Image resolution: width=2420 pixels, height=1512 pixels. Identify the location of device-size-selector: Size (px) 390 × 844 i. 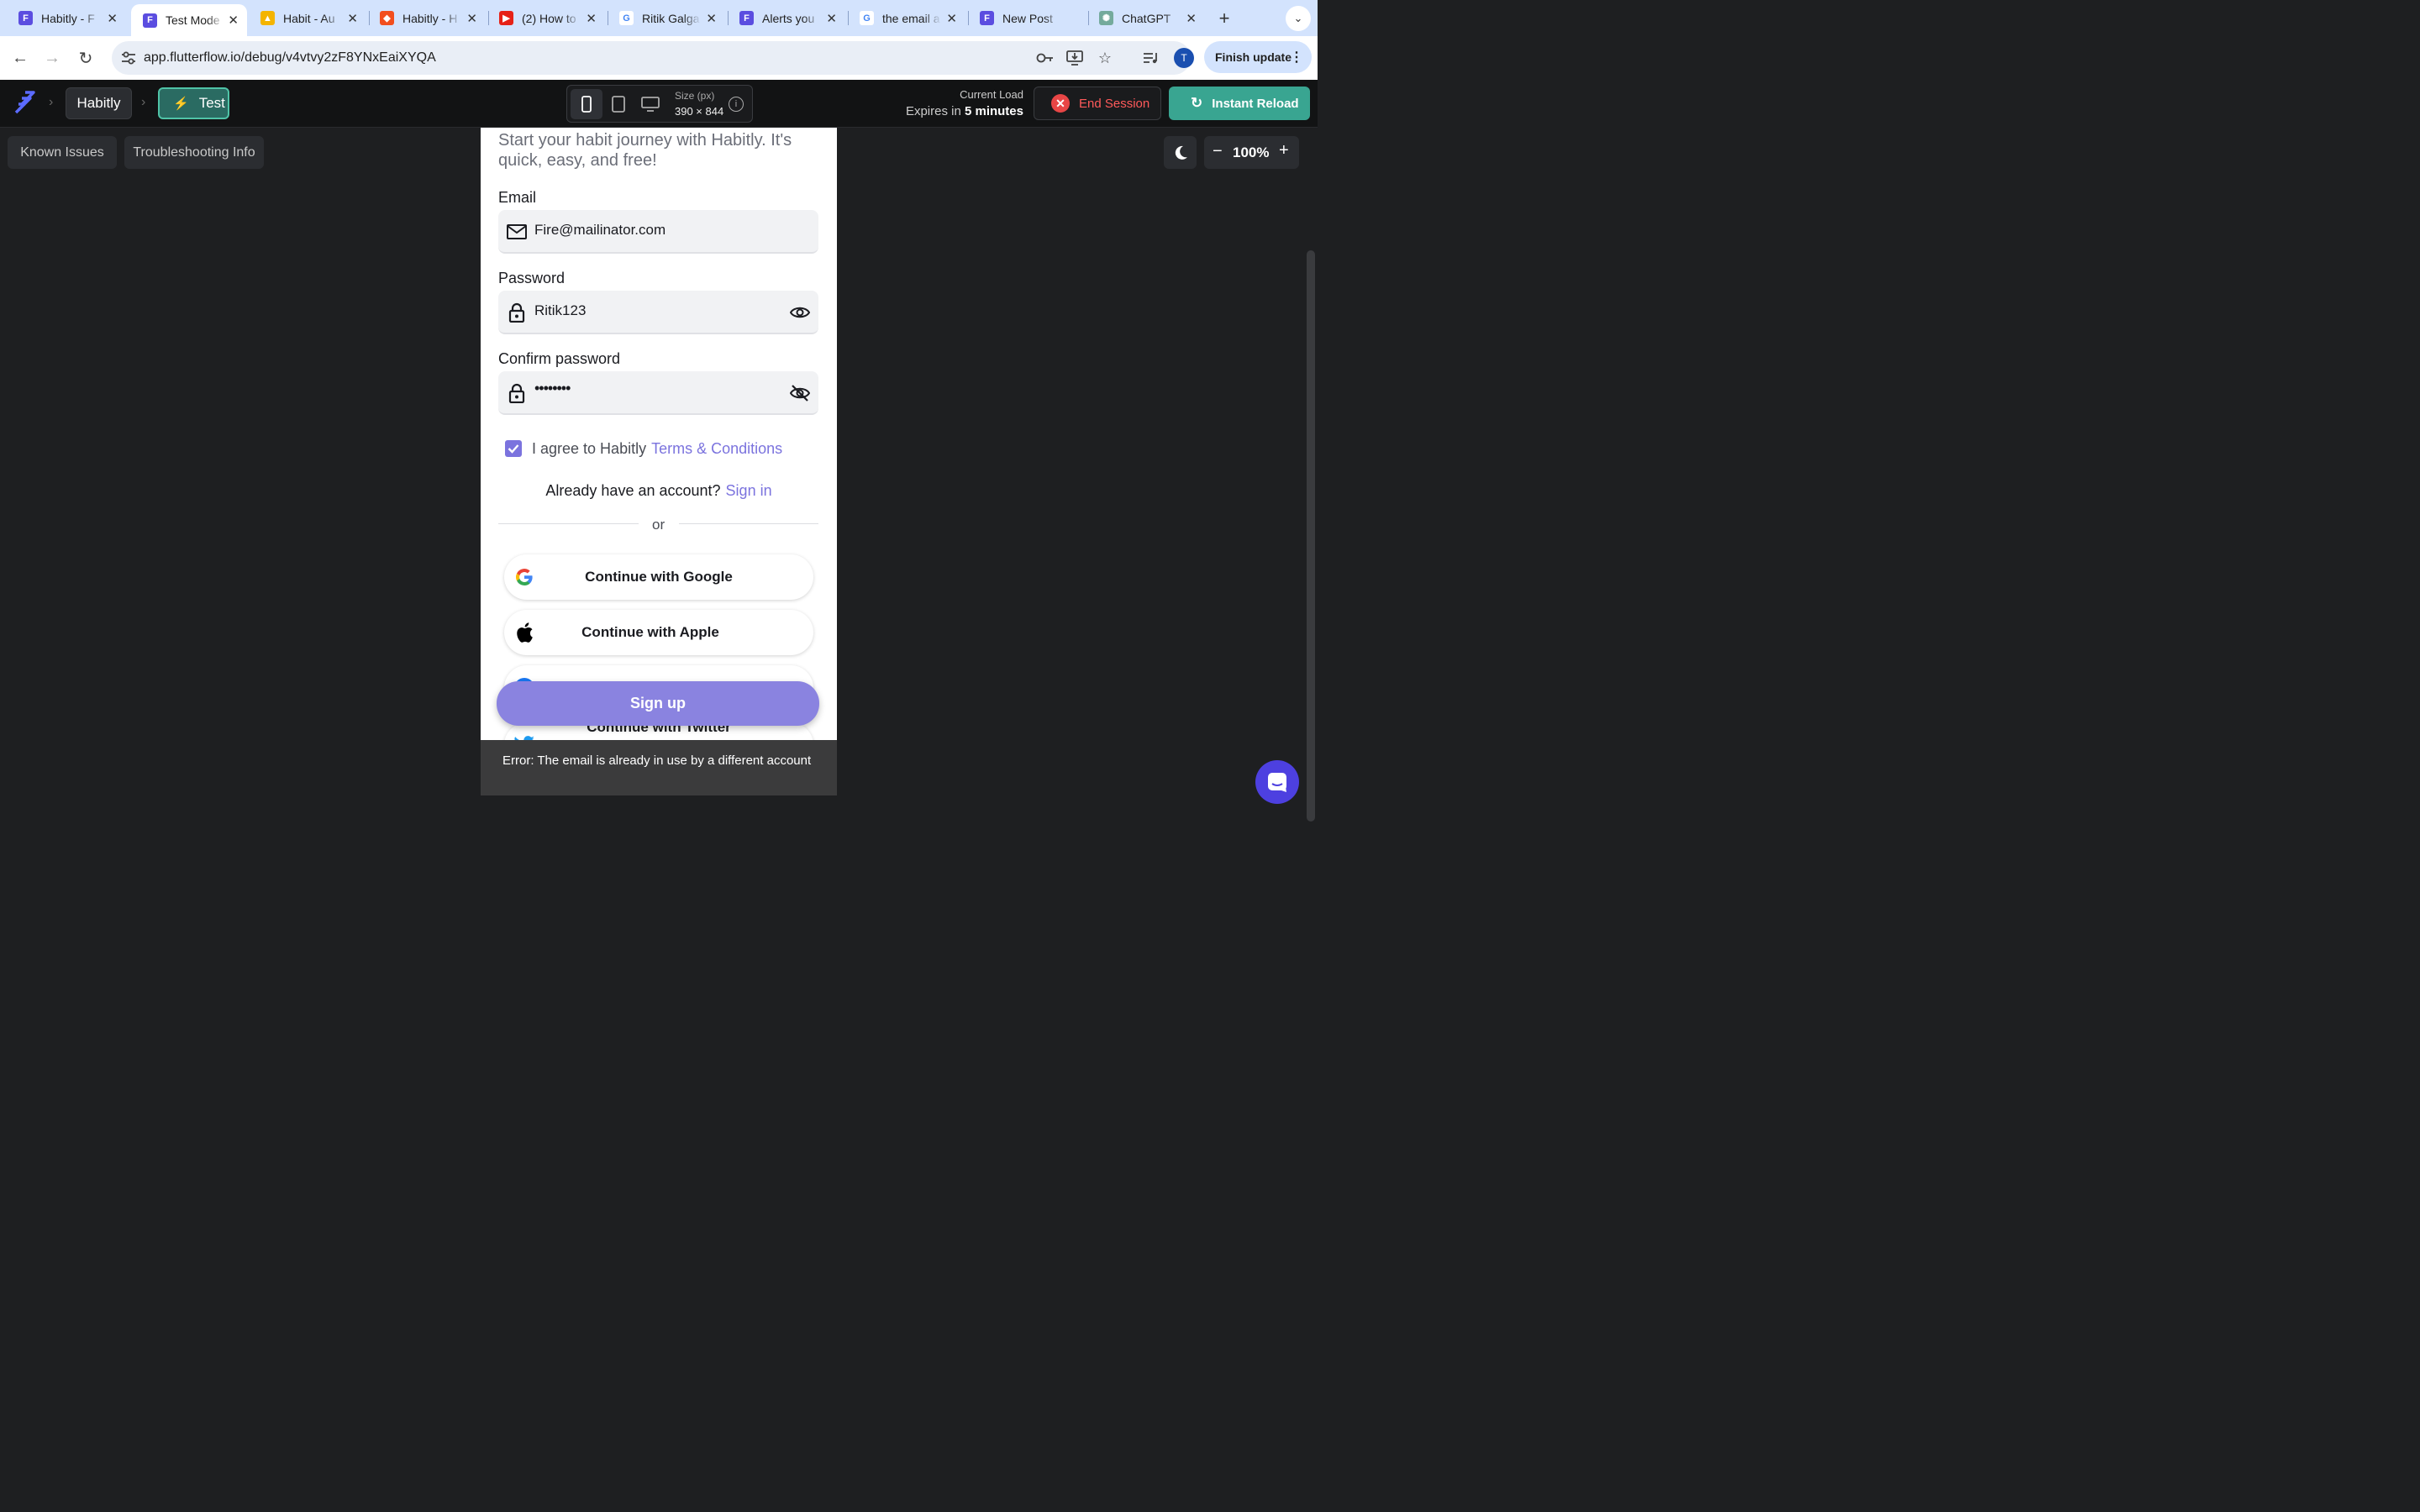
(659, 104).